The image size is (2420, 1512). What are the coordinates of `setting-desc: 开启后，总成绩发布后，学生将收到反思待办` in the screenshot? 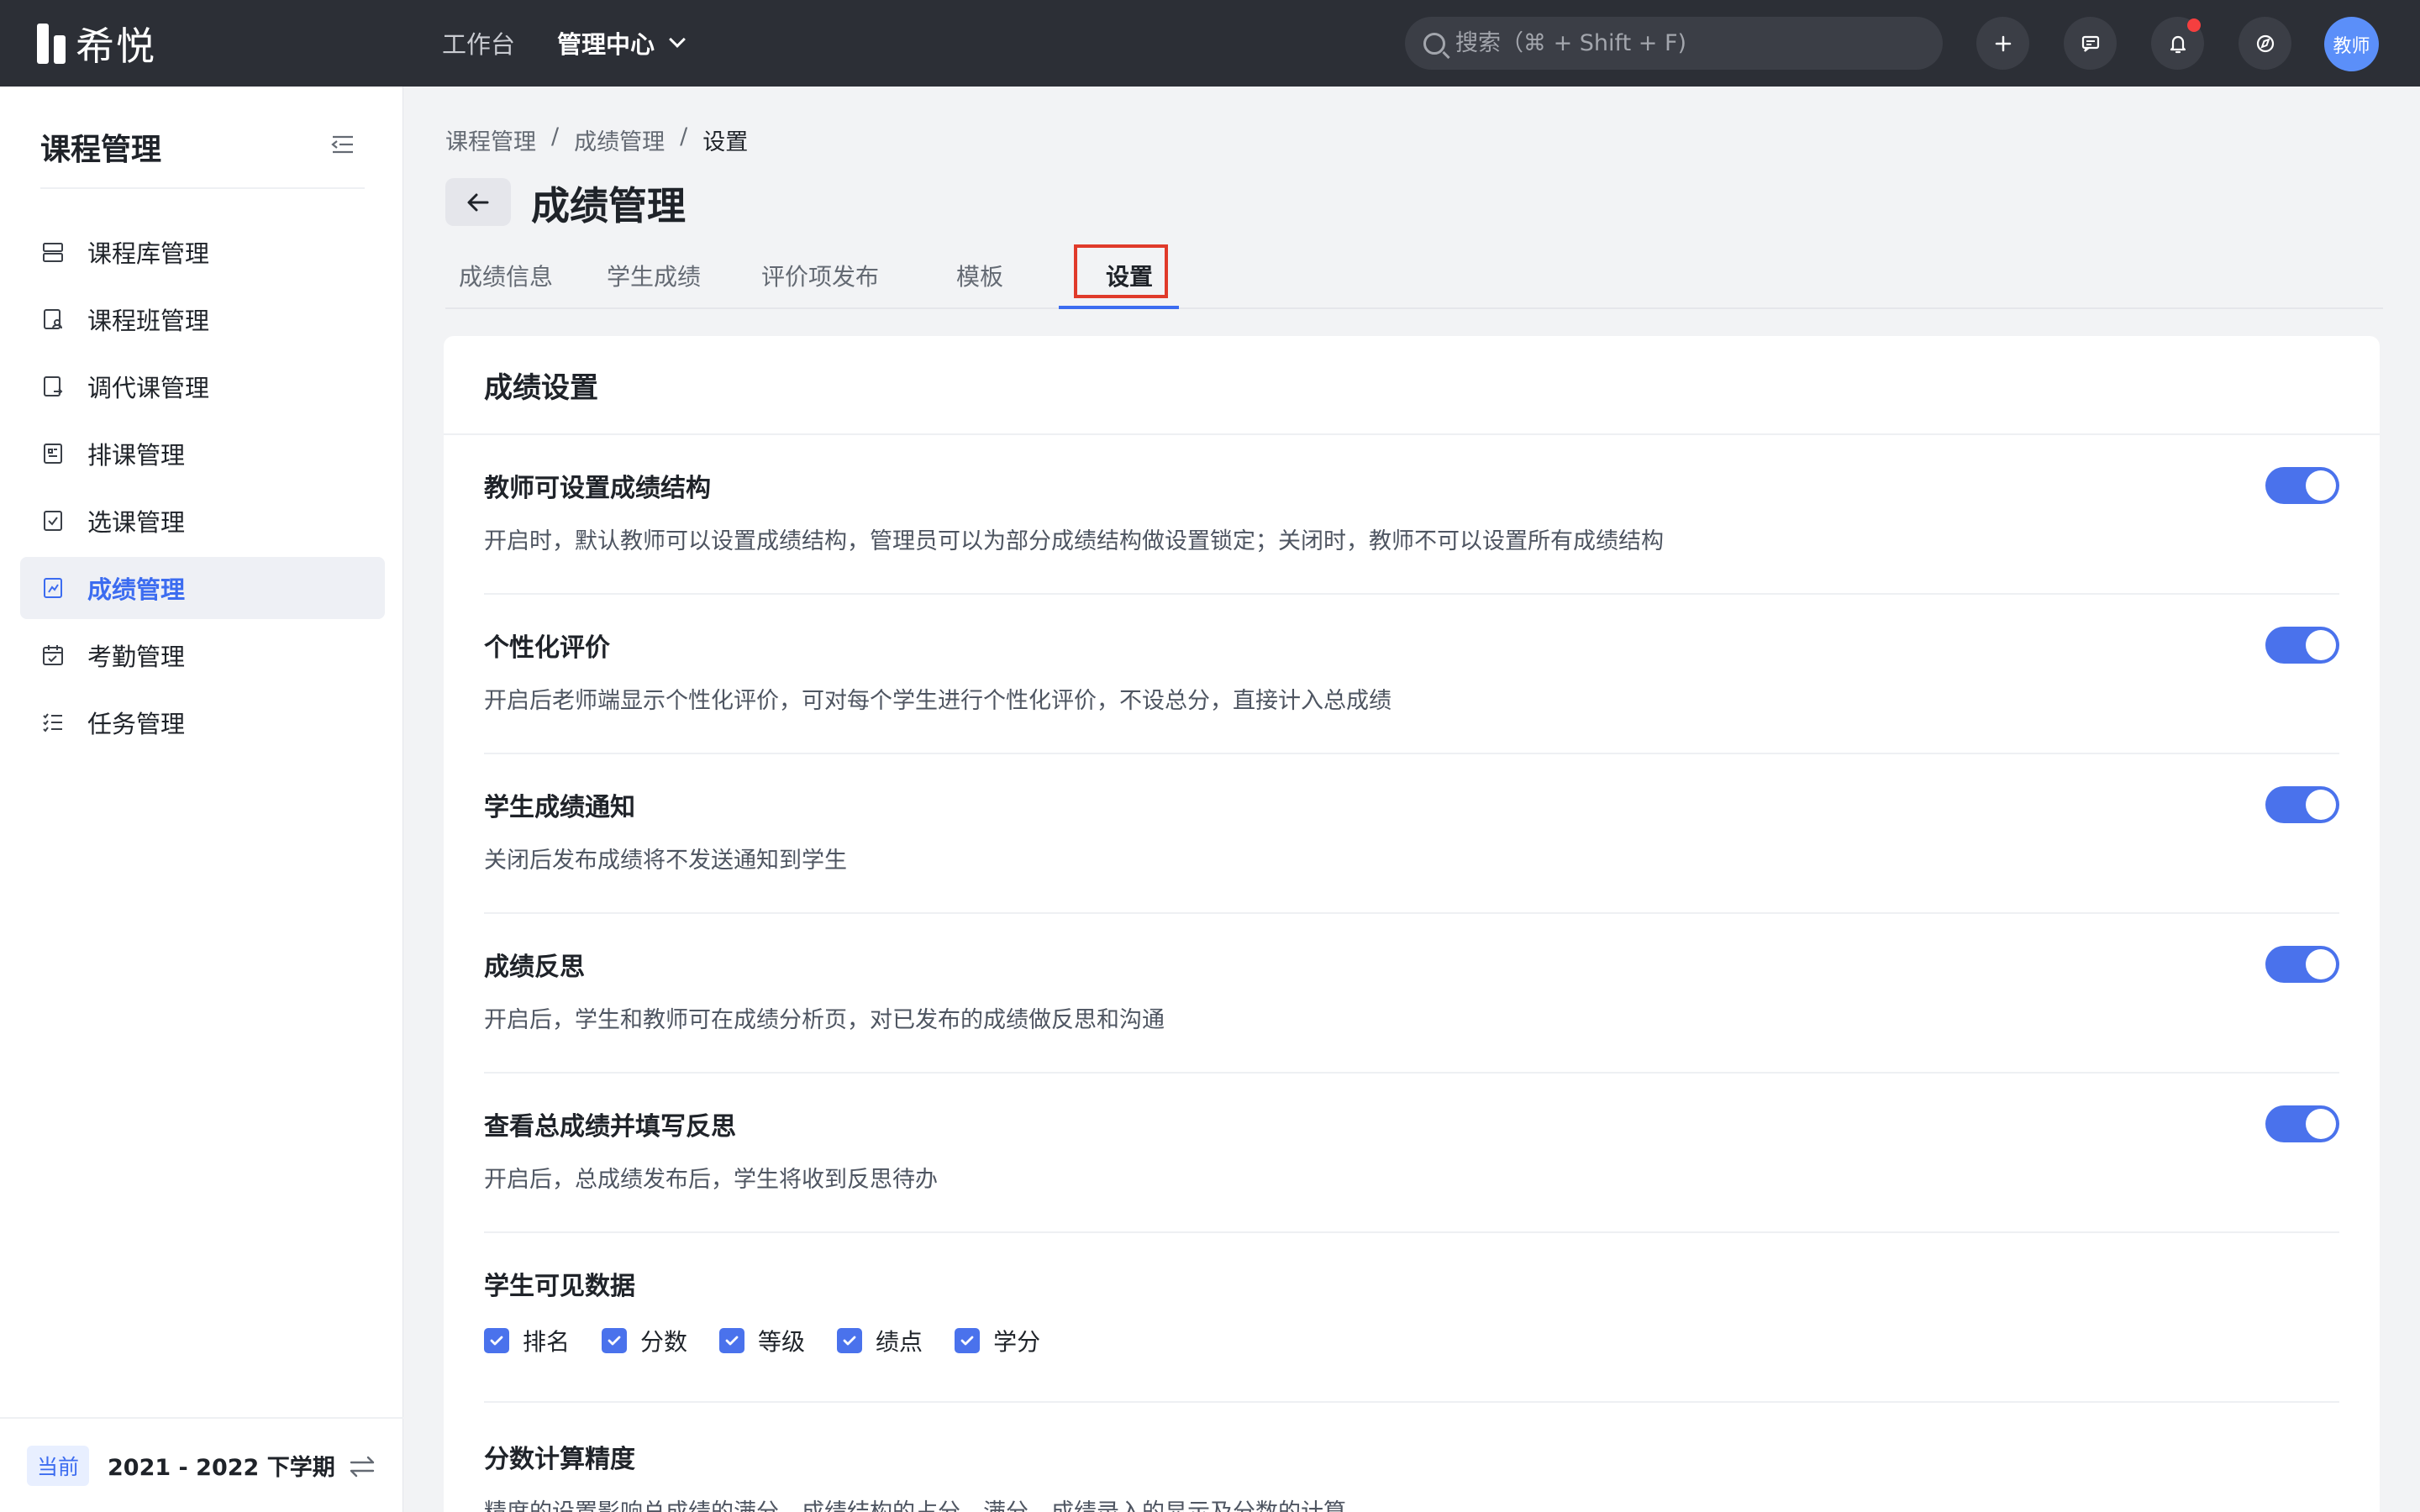 It's located at (711, 1180).